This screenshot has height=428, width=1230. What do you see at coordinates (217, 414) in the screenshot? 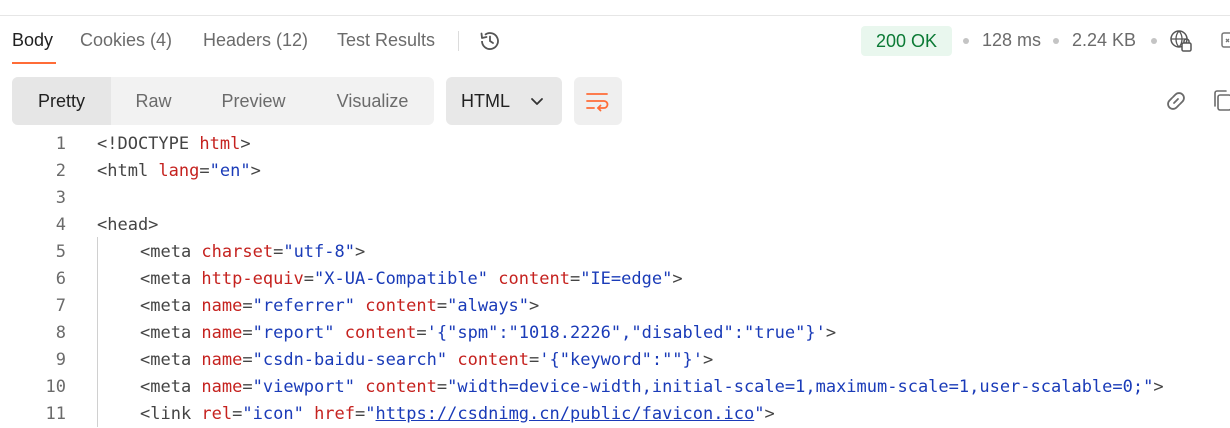
I see `code-token: rel` at bounding box center [217, 414].